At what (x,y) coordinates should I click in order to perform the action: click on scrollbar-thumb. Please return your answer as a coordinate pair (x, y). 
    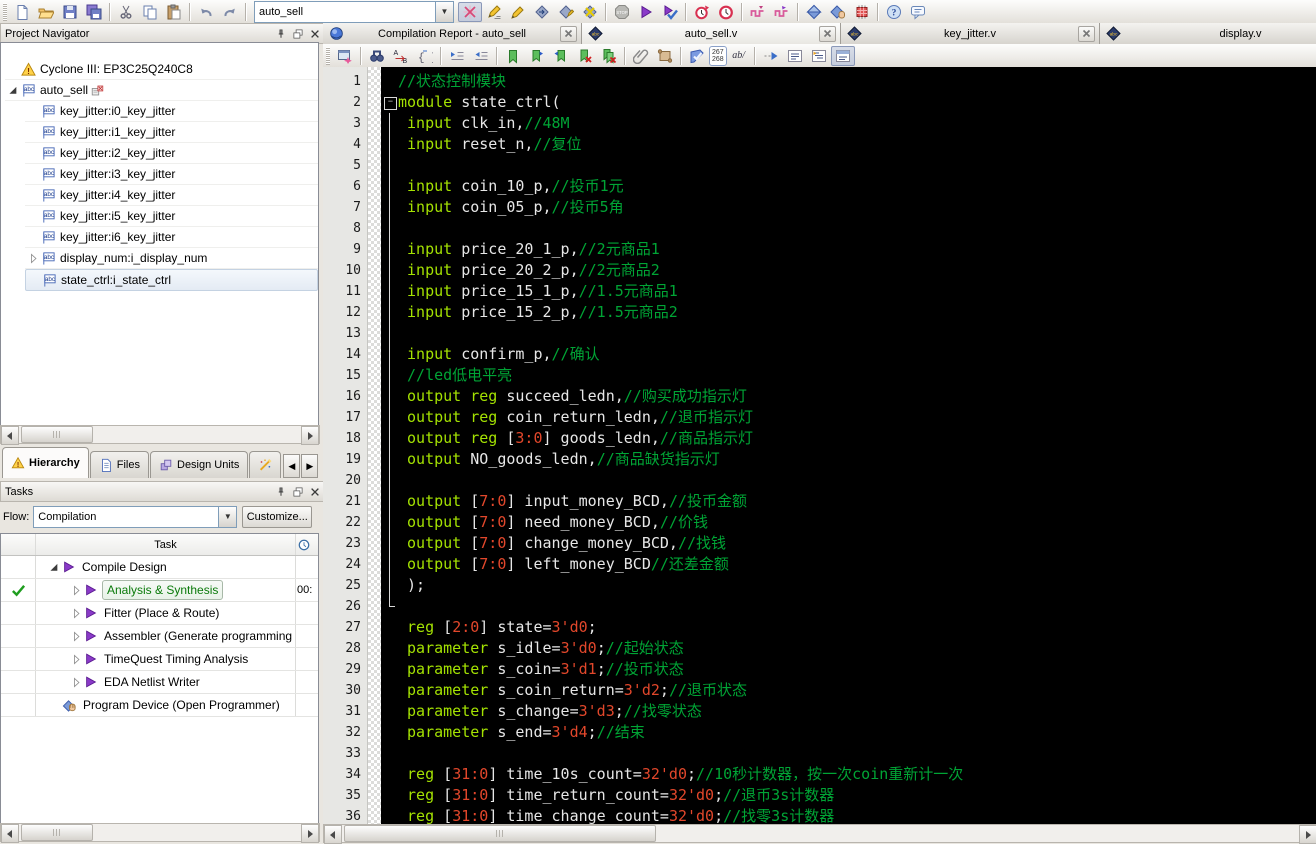
    Looking at the image, I should click on (57, 434).